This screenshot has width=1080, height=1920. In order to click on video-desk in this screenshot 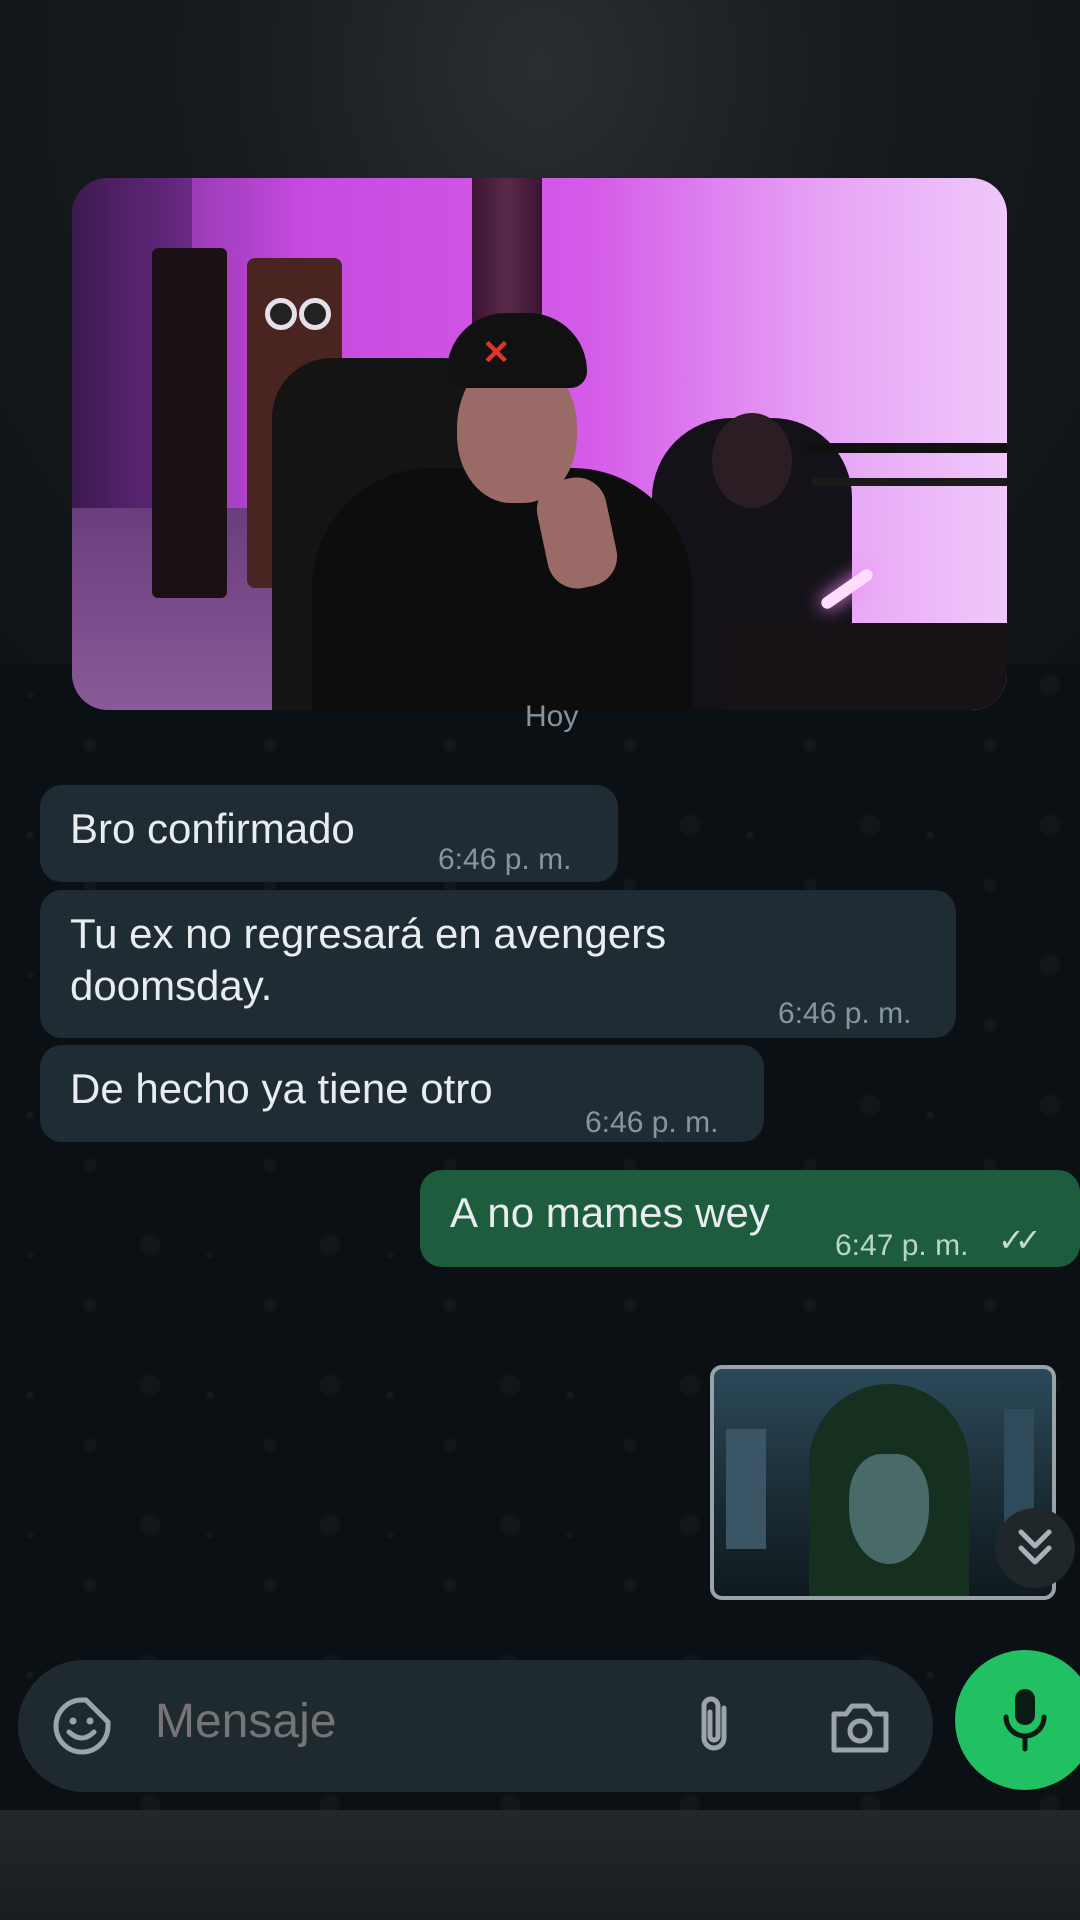, I will do `click(864, 666)`.